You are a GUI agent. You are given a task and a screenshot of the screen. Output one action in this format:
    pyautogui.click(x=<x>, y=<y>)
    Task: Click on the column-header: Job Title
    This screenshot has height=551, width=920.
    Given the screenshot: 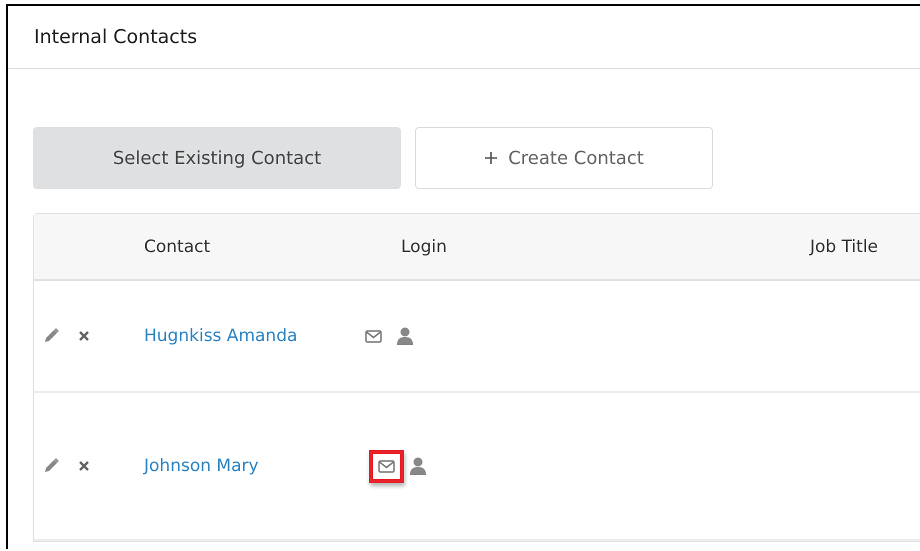 What is the action you would take?
    pyautogui.click(x=844, y=246)
    